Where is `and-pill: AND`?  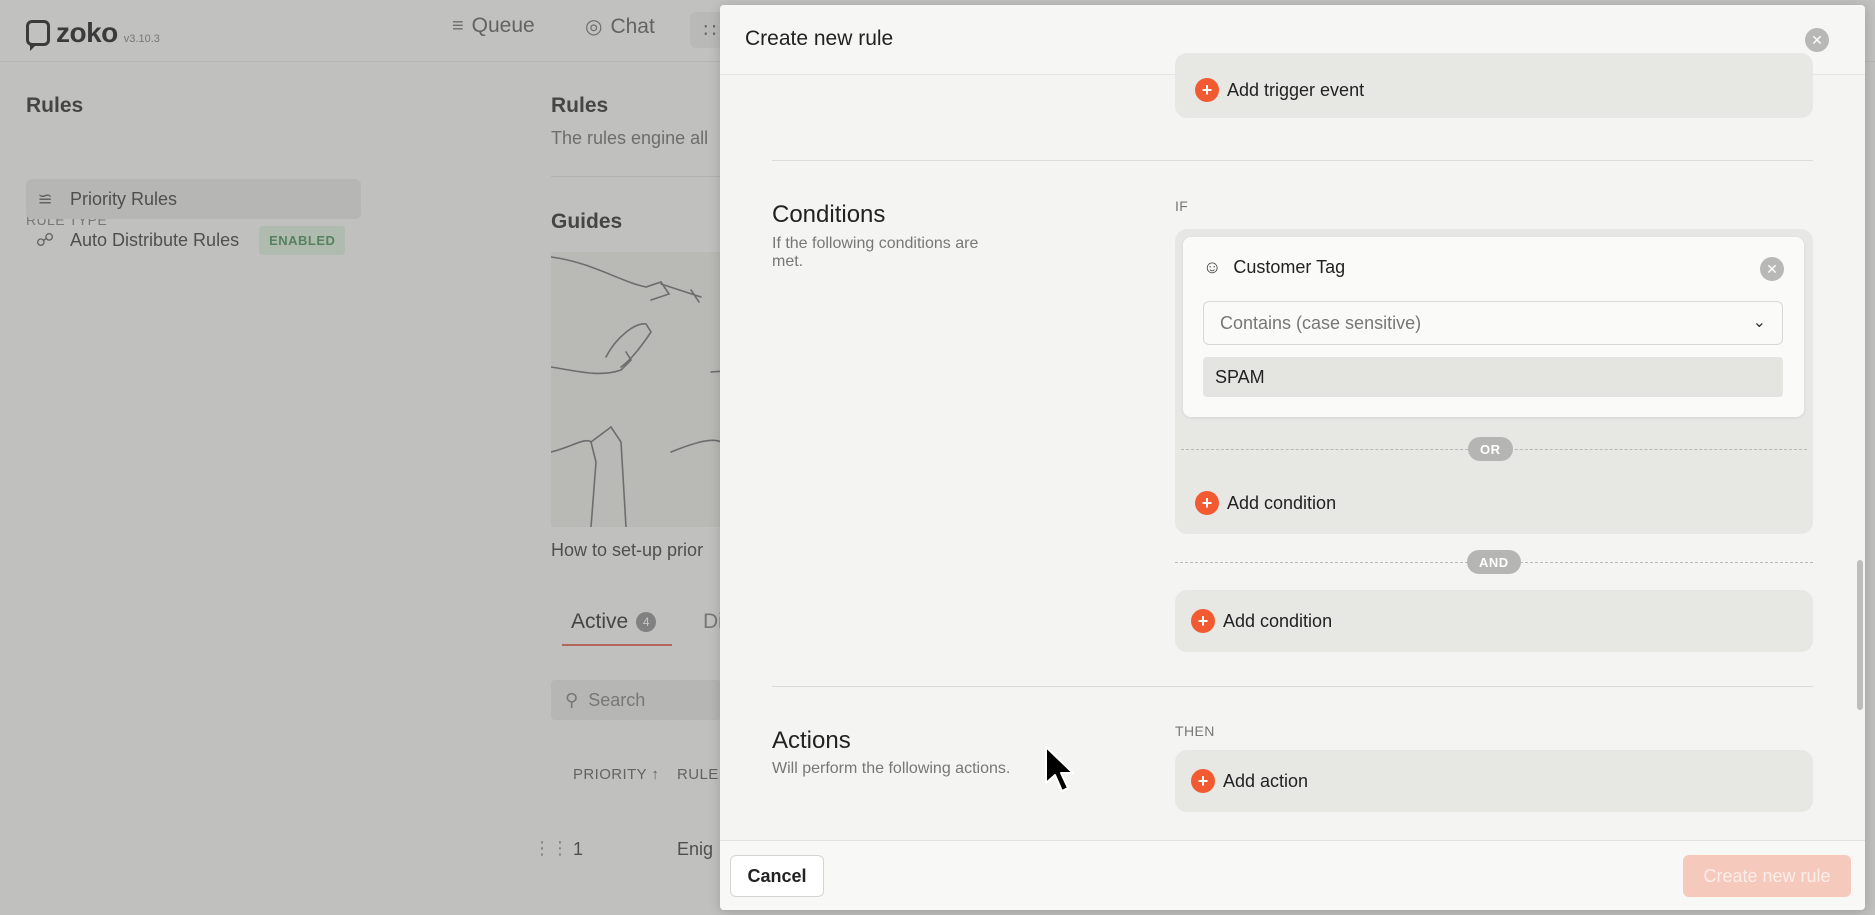
and-pill: AND is located at coordinates (1494, 562).